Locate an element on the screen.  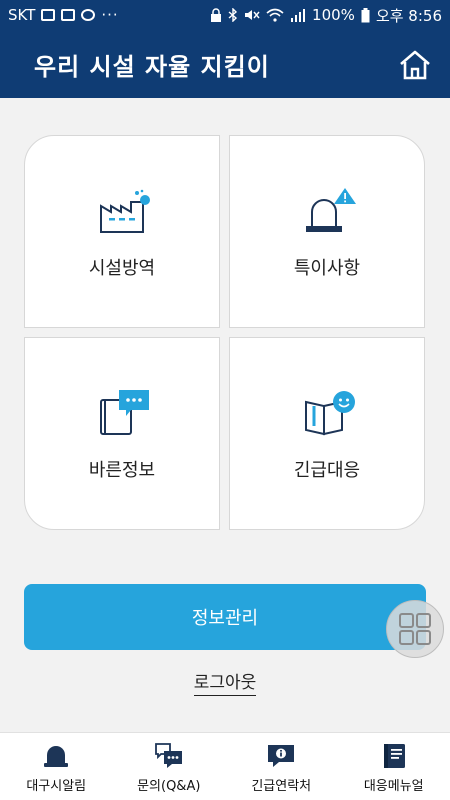
app-header: 우리 시설 자율 지킴이 is located at coordinates (225, 64).